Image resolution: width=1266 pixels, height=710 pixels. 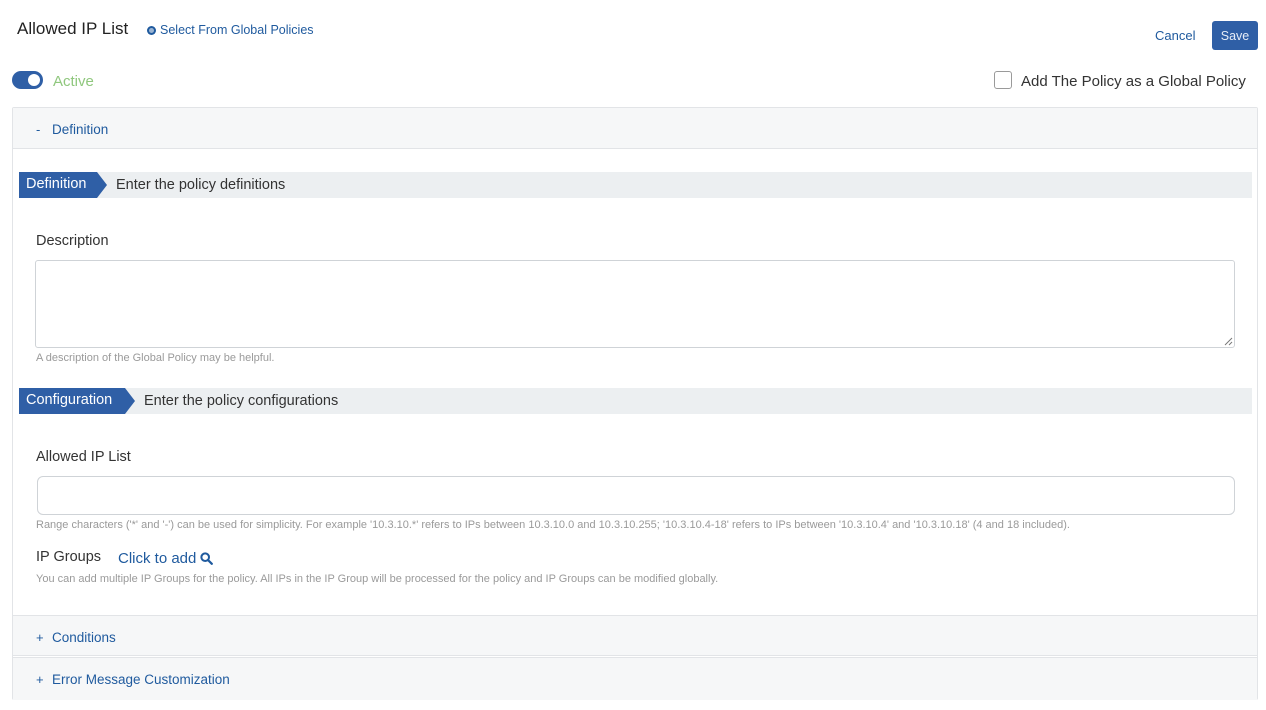 What do you see at coordinates (201, 185) in the screenshot?
I see `definition-section-desc: Enter the policy definitions` at bounding box center [201, 185].